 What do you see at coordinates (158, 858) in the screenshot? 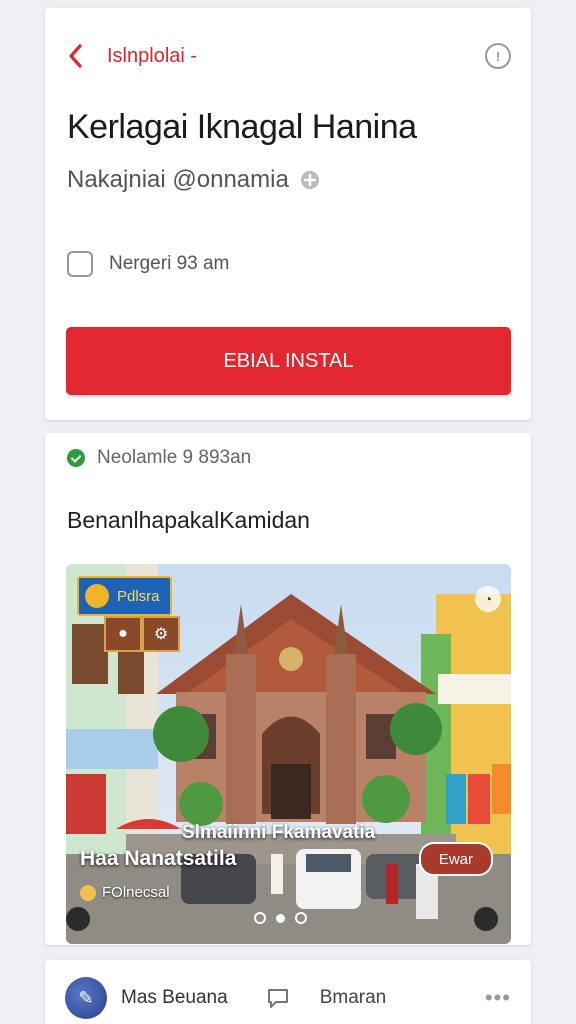
I see `photo-caption-line2: Haa Nanatsatila` at bounding box center [158, 858].